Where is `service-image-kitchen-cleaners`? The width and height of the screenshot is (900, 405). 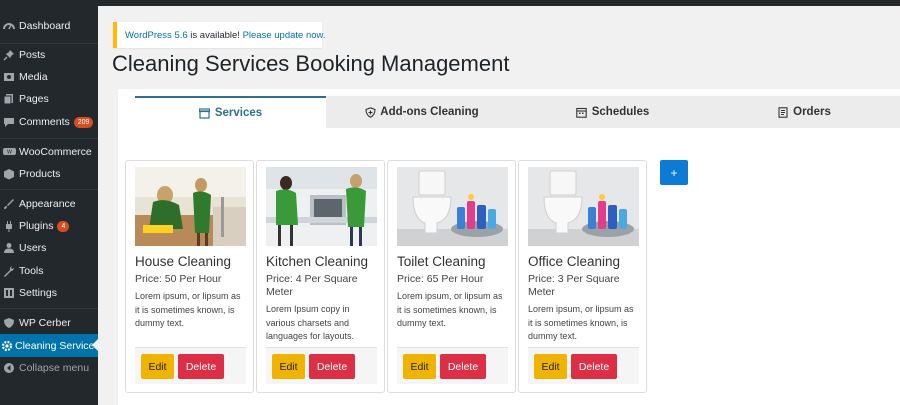 service-image-kitchen-cleaners is located at coordinates (321, 206).